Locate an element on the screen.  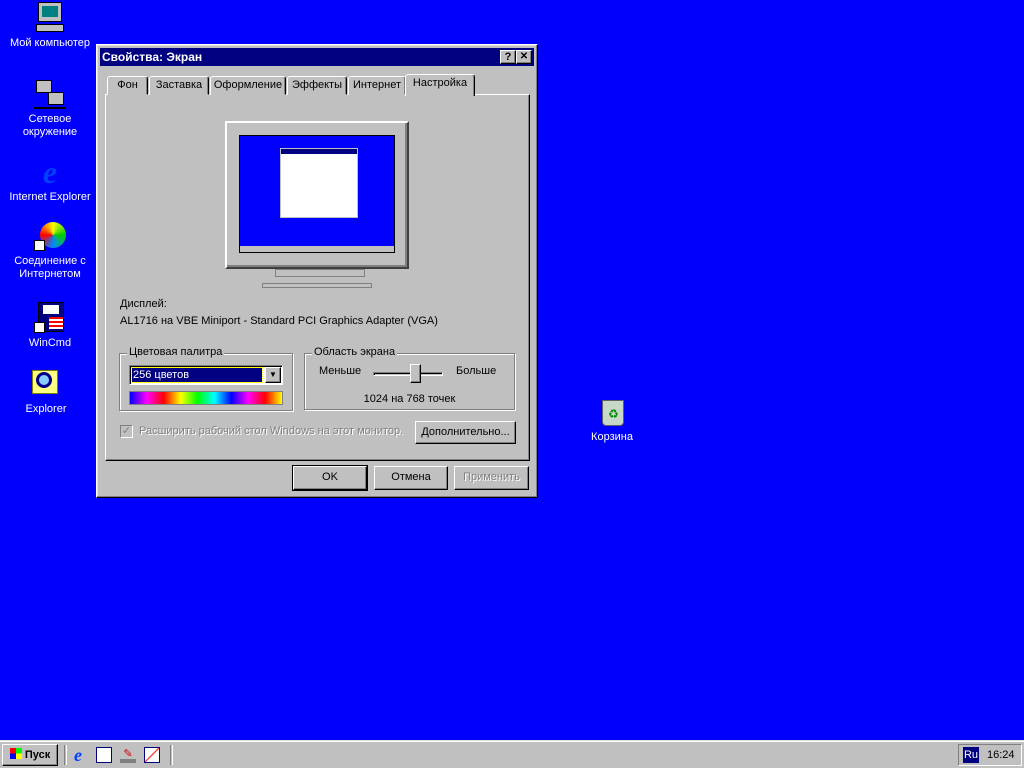
taskbar: Пуск e ✎ Ru 16:24 is located at coordinates (512, 754).